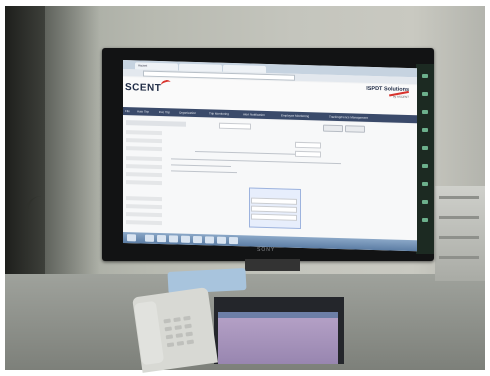 The height and width of the screenshot is (376, 490). Describe the element at coordinates (164, 112) in the screenshot. I see `nav-item: Eve Trip` at that location.